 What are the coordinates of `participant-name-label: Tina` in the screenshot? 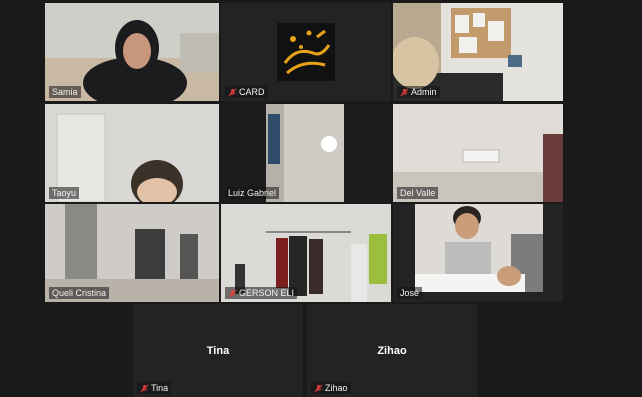 It's located at (154, 388).